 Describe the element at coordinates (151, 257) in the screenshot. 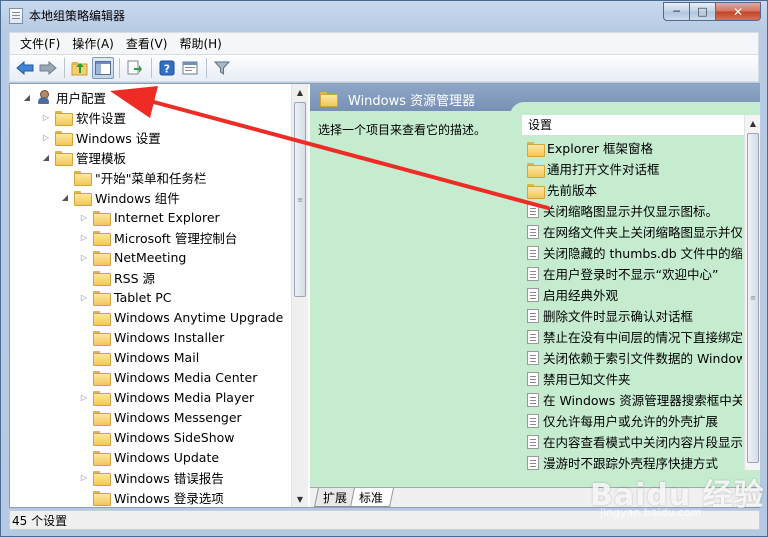

I see `tree-item: ▷ NetMeeting` at that location.